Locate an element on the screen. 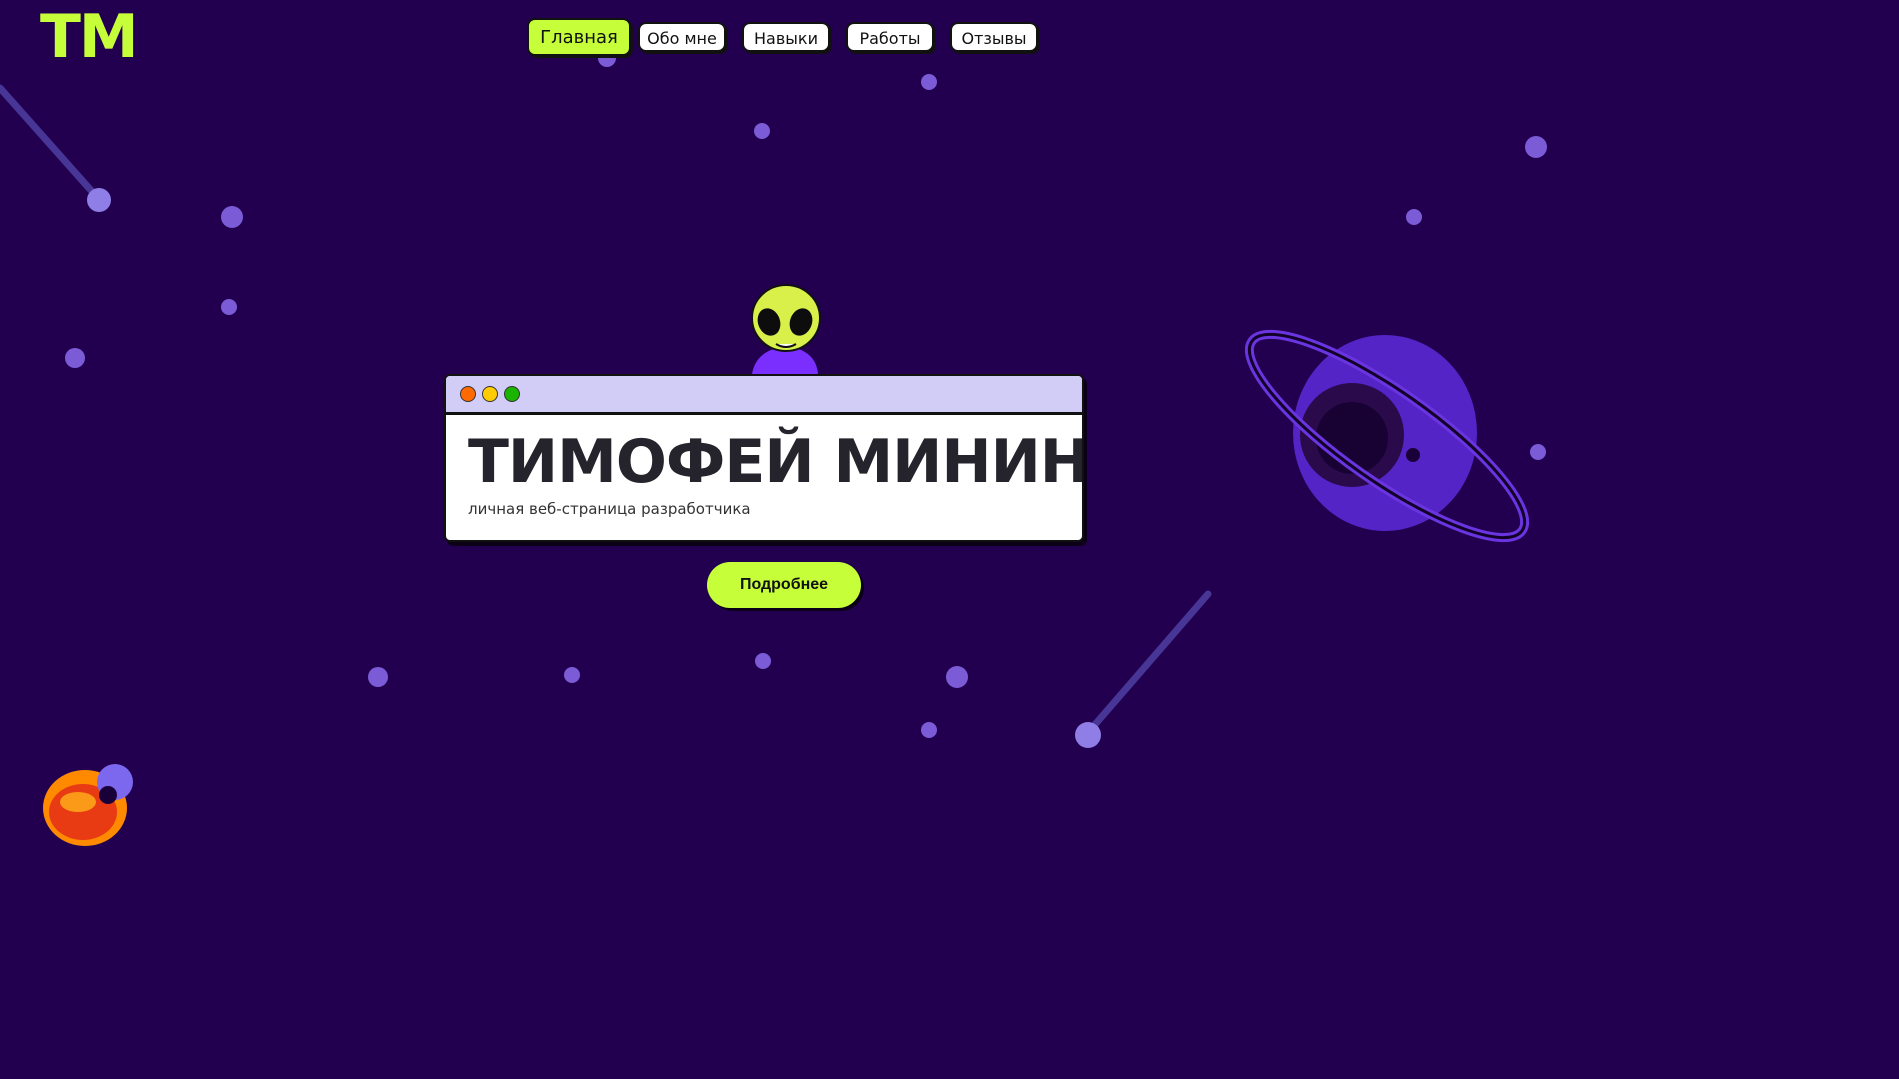  window-title-bar is located at coordinates (764, 395).